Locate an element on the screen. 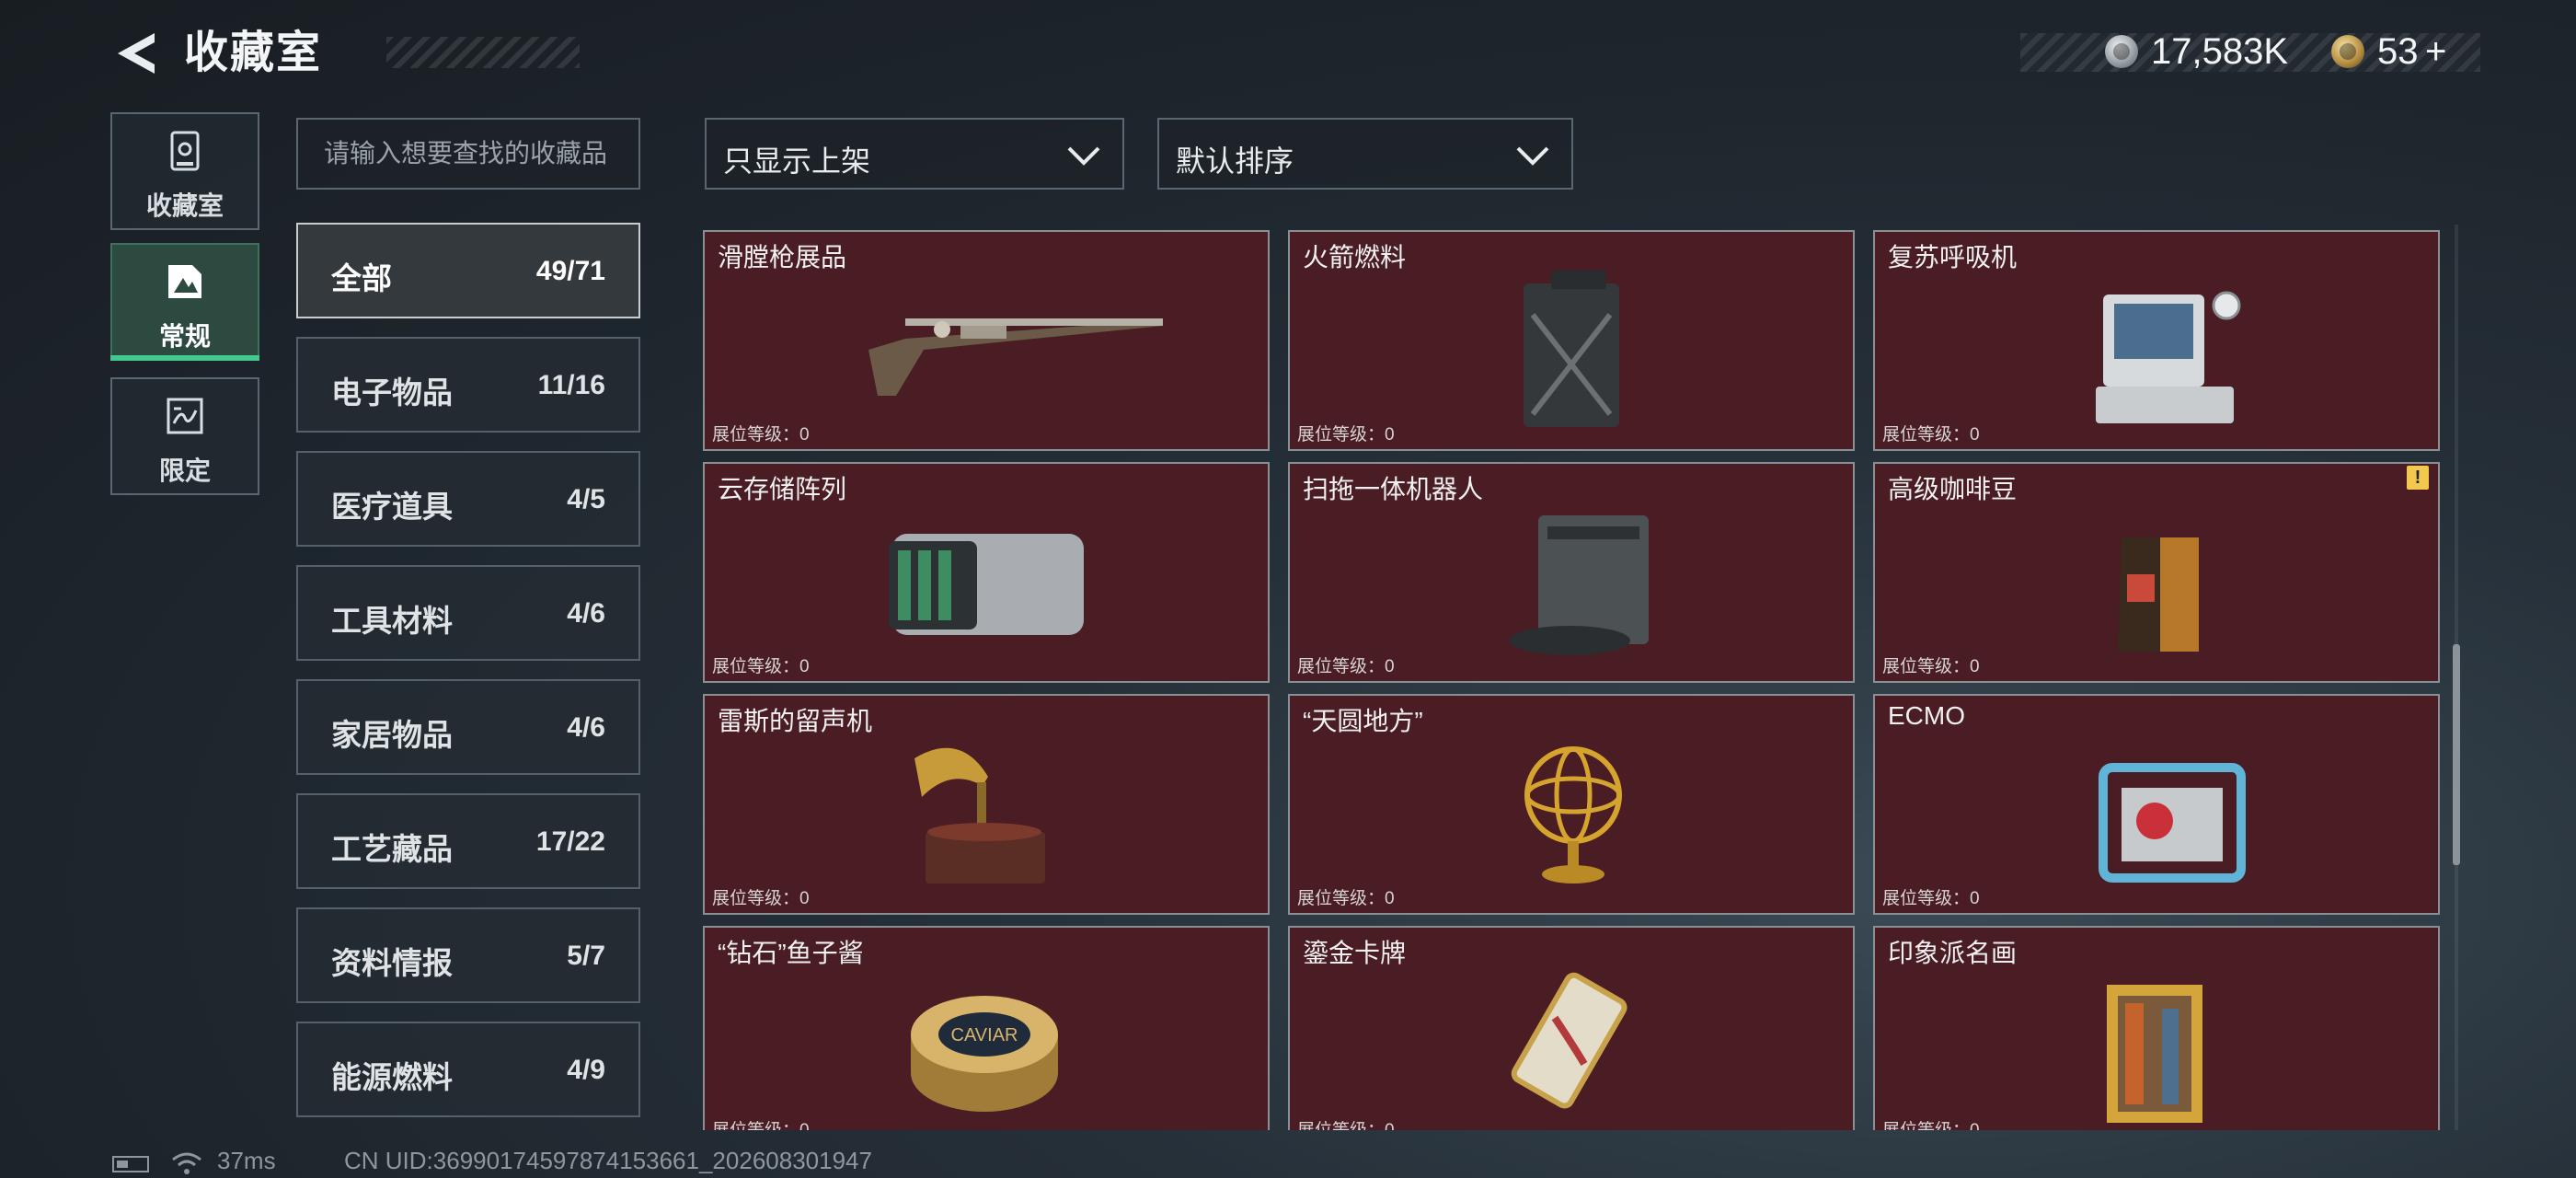 The image size is (2576, 1178). category-medical: 医疗道具 4/5 is located at coordinates (468, 499).